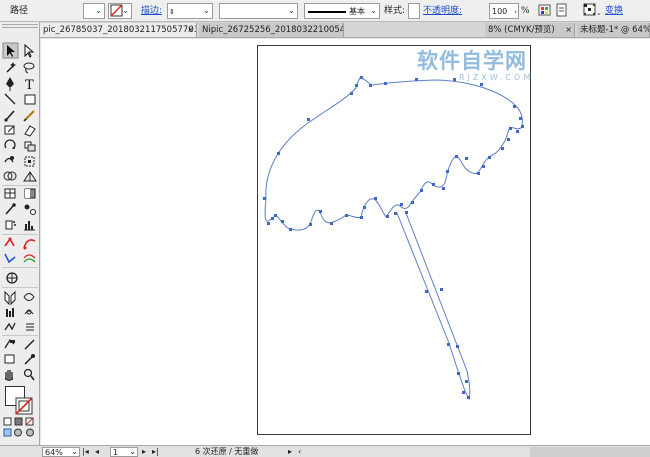 The height and width of the screenshot is (457, 650). What do you see at coordinates (29, 344) in the screenshot?
I see `knife-icon` at bounding box center [29, 344].